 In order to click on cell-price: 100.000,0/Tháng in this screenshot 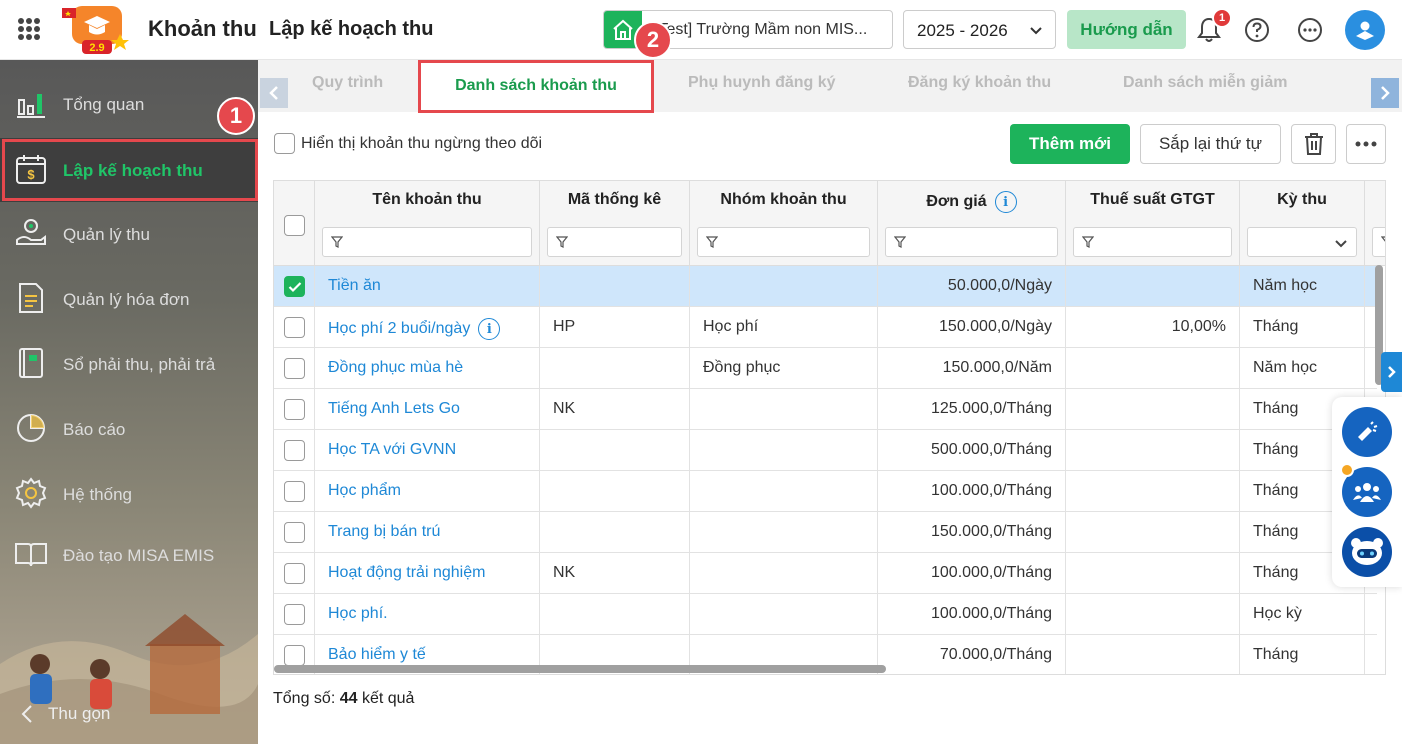, I will do `click(972, 491)`.